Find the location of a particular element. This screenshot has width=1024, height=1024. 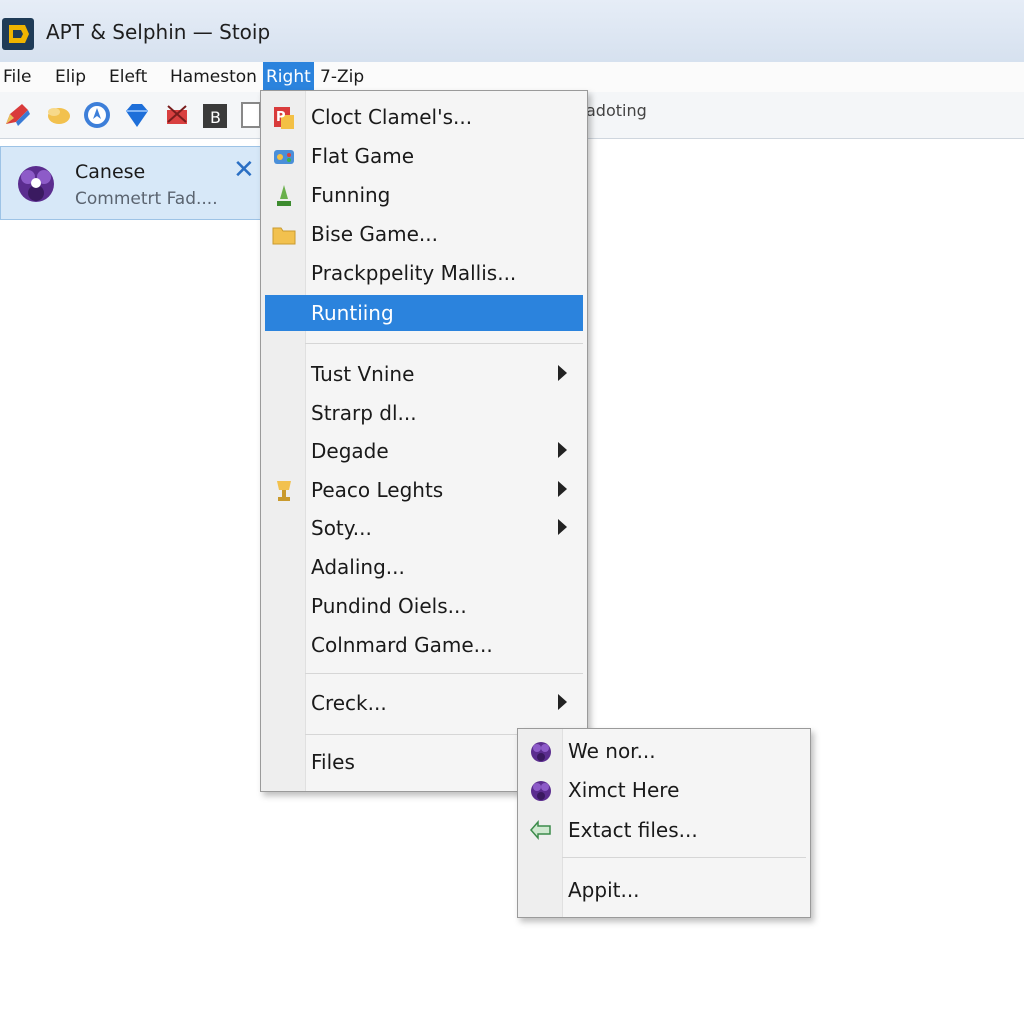

menu-hameston: Hameston is located at coordinates (213, 77).